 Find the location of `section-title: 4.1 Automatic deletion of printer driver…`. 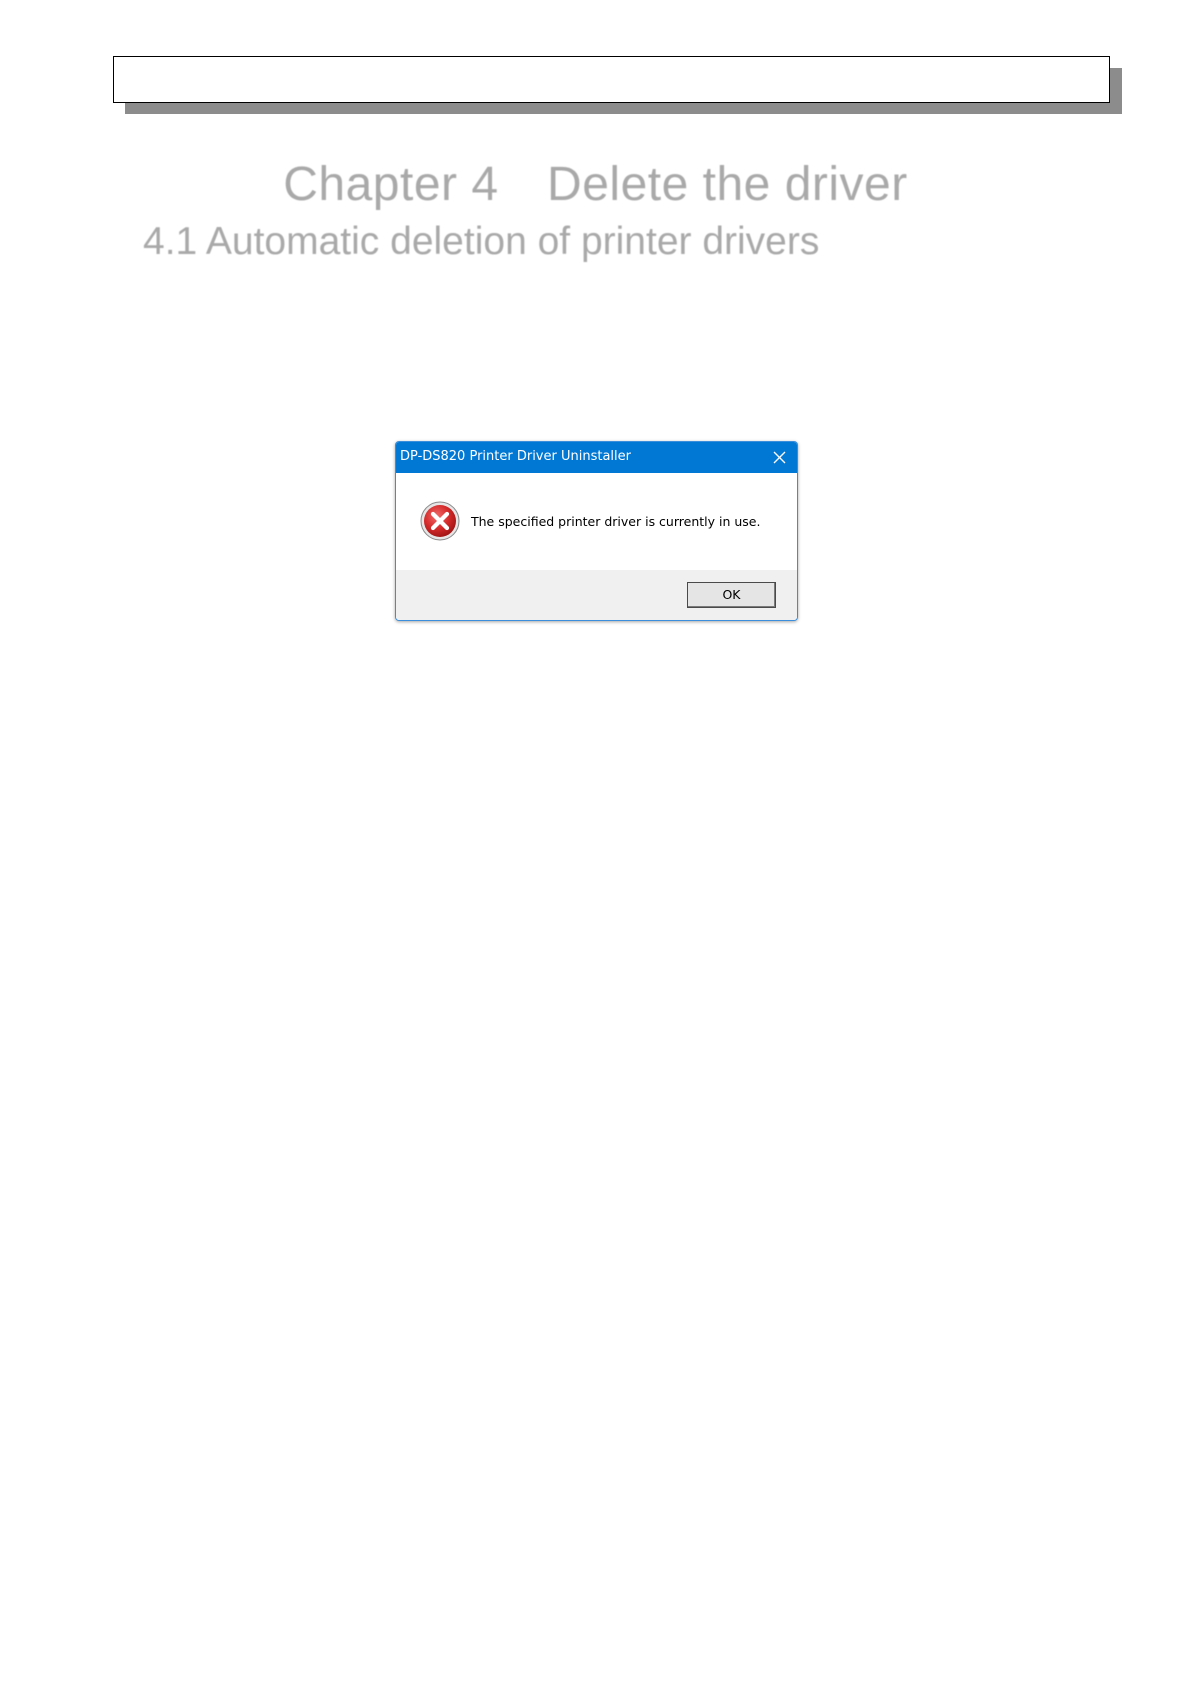

section-title: 4.1 Automatic deletion of printer driver… is located at coordinates (481, 241).